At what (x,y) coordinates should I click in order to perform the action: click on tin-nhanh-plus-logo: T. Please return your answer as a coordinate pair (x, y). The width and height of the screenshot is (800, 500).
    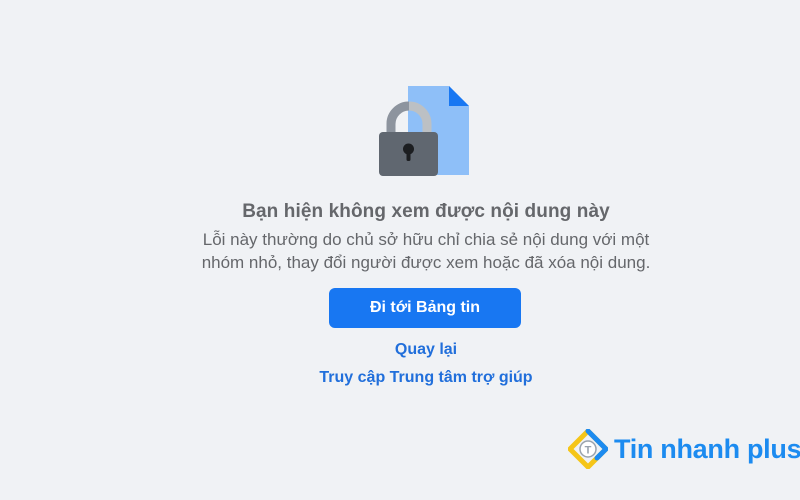
    Looking at the image, I should click on (588, 449).